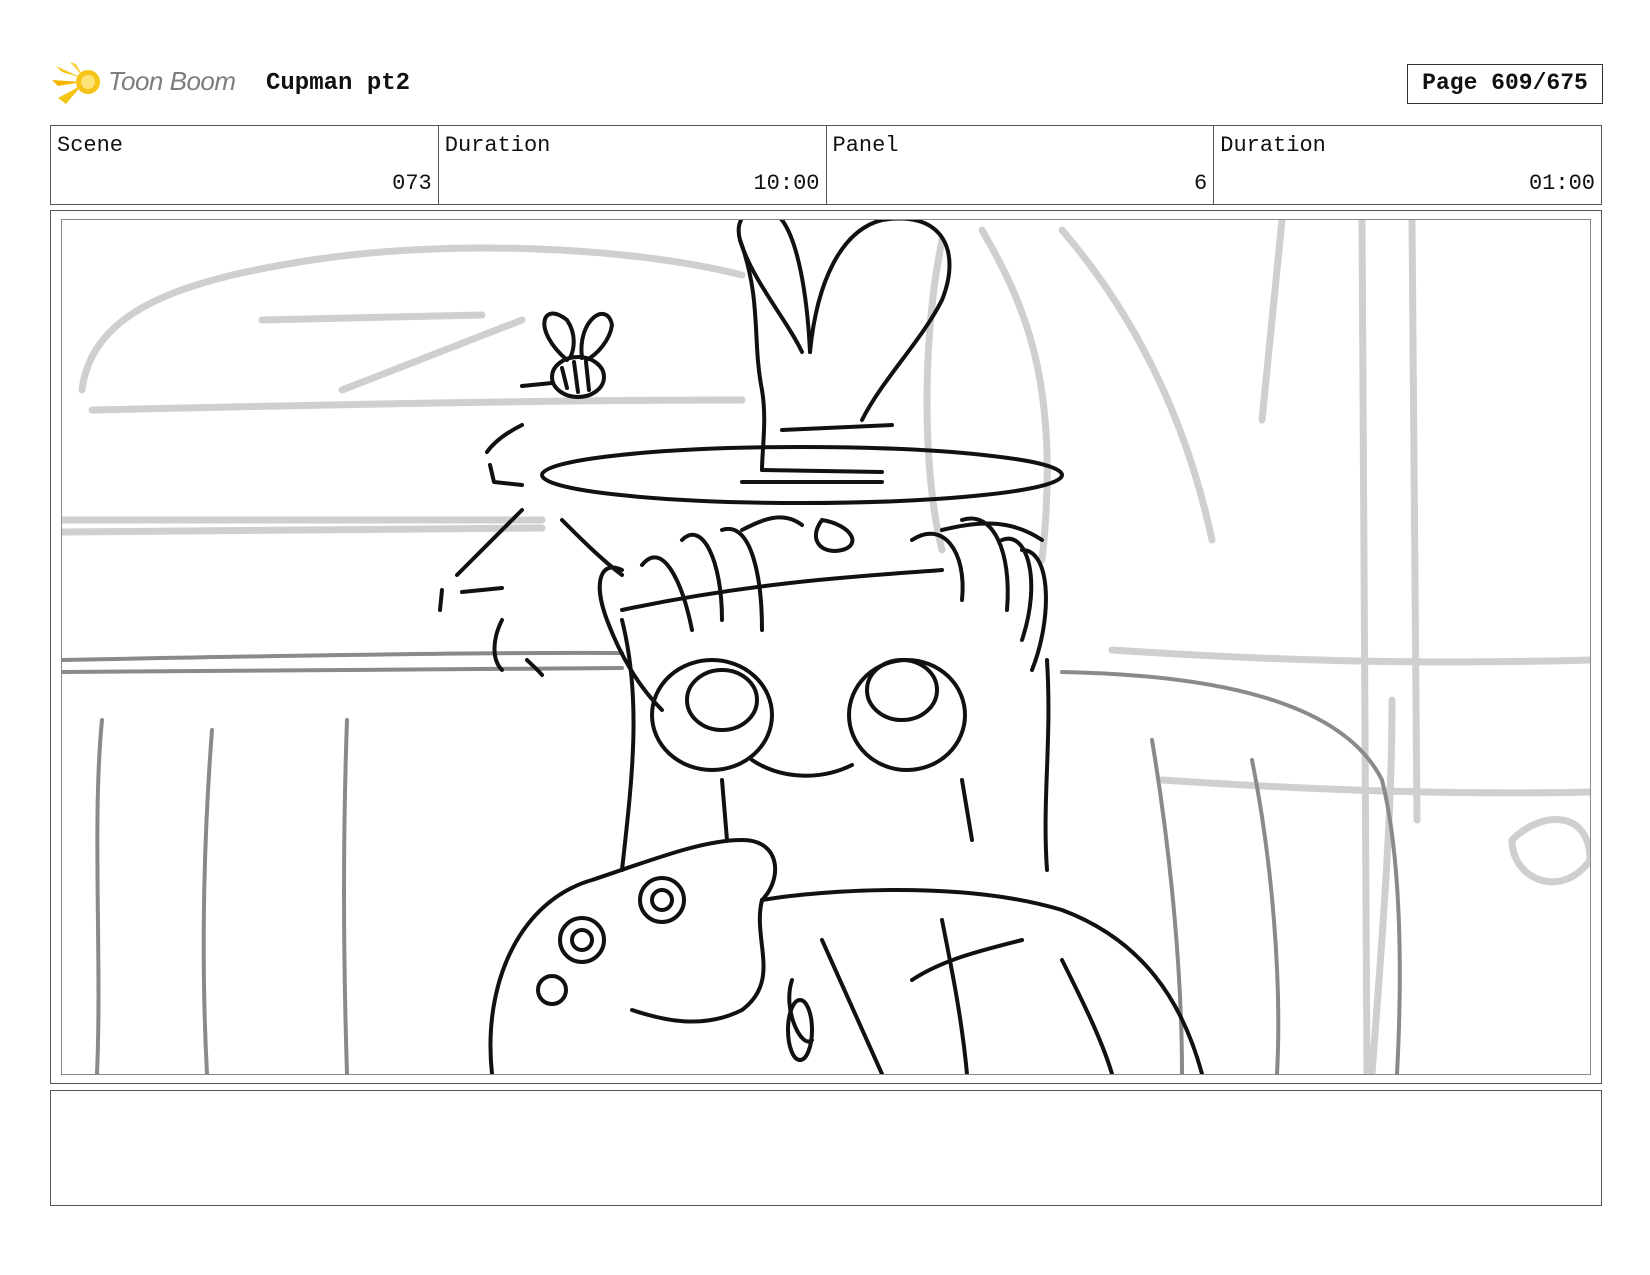 The image size is (1650, 1275). I want to click on page-indicator: Page 609/675, so click(1505, 84).